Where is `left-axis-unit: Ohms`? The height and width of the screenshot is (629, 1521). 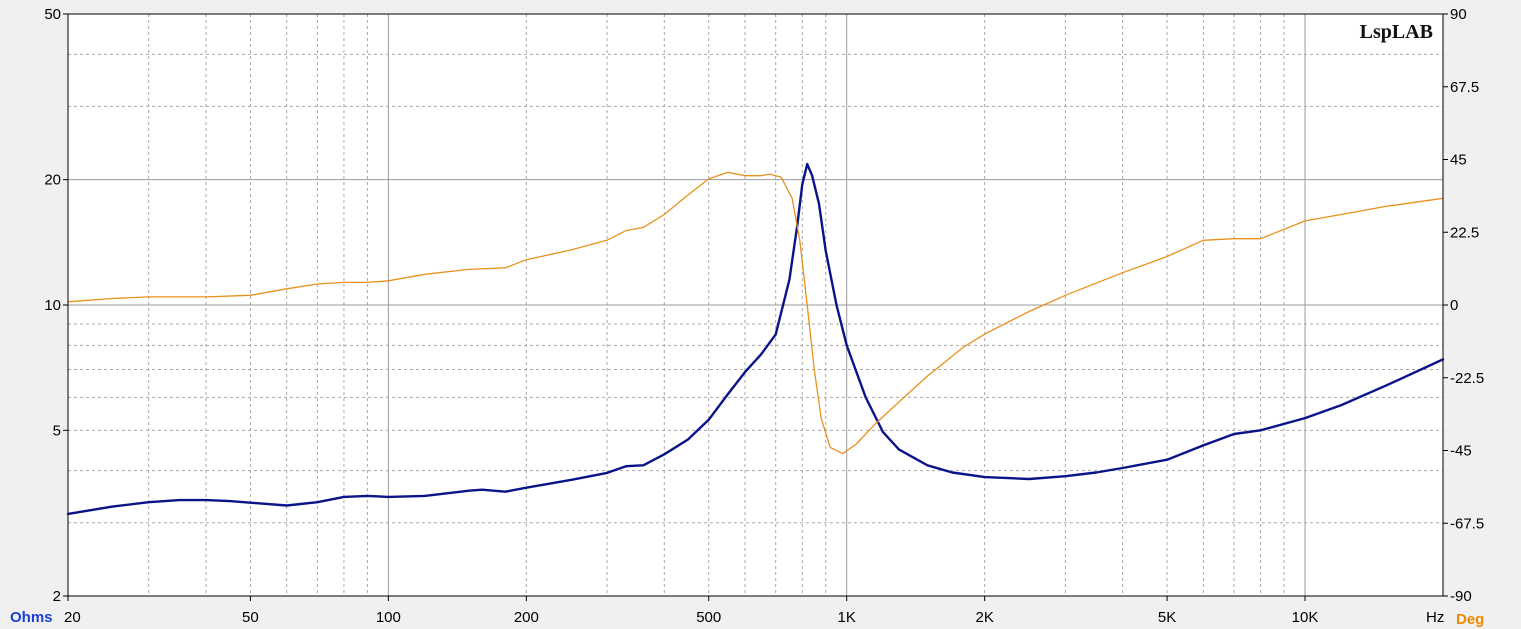 left-axis-unit: Ohms is located at coordinates (31, 617).